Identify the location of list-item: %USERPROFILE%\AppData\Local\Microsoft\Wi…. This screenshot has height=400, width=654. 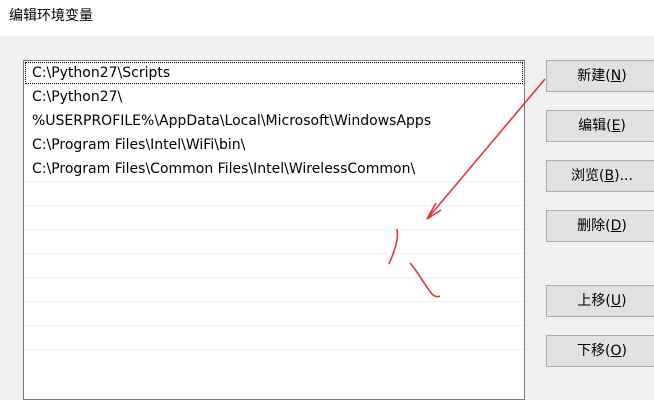
(274, 121).